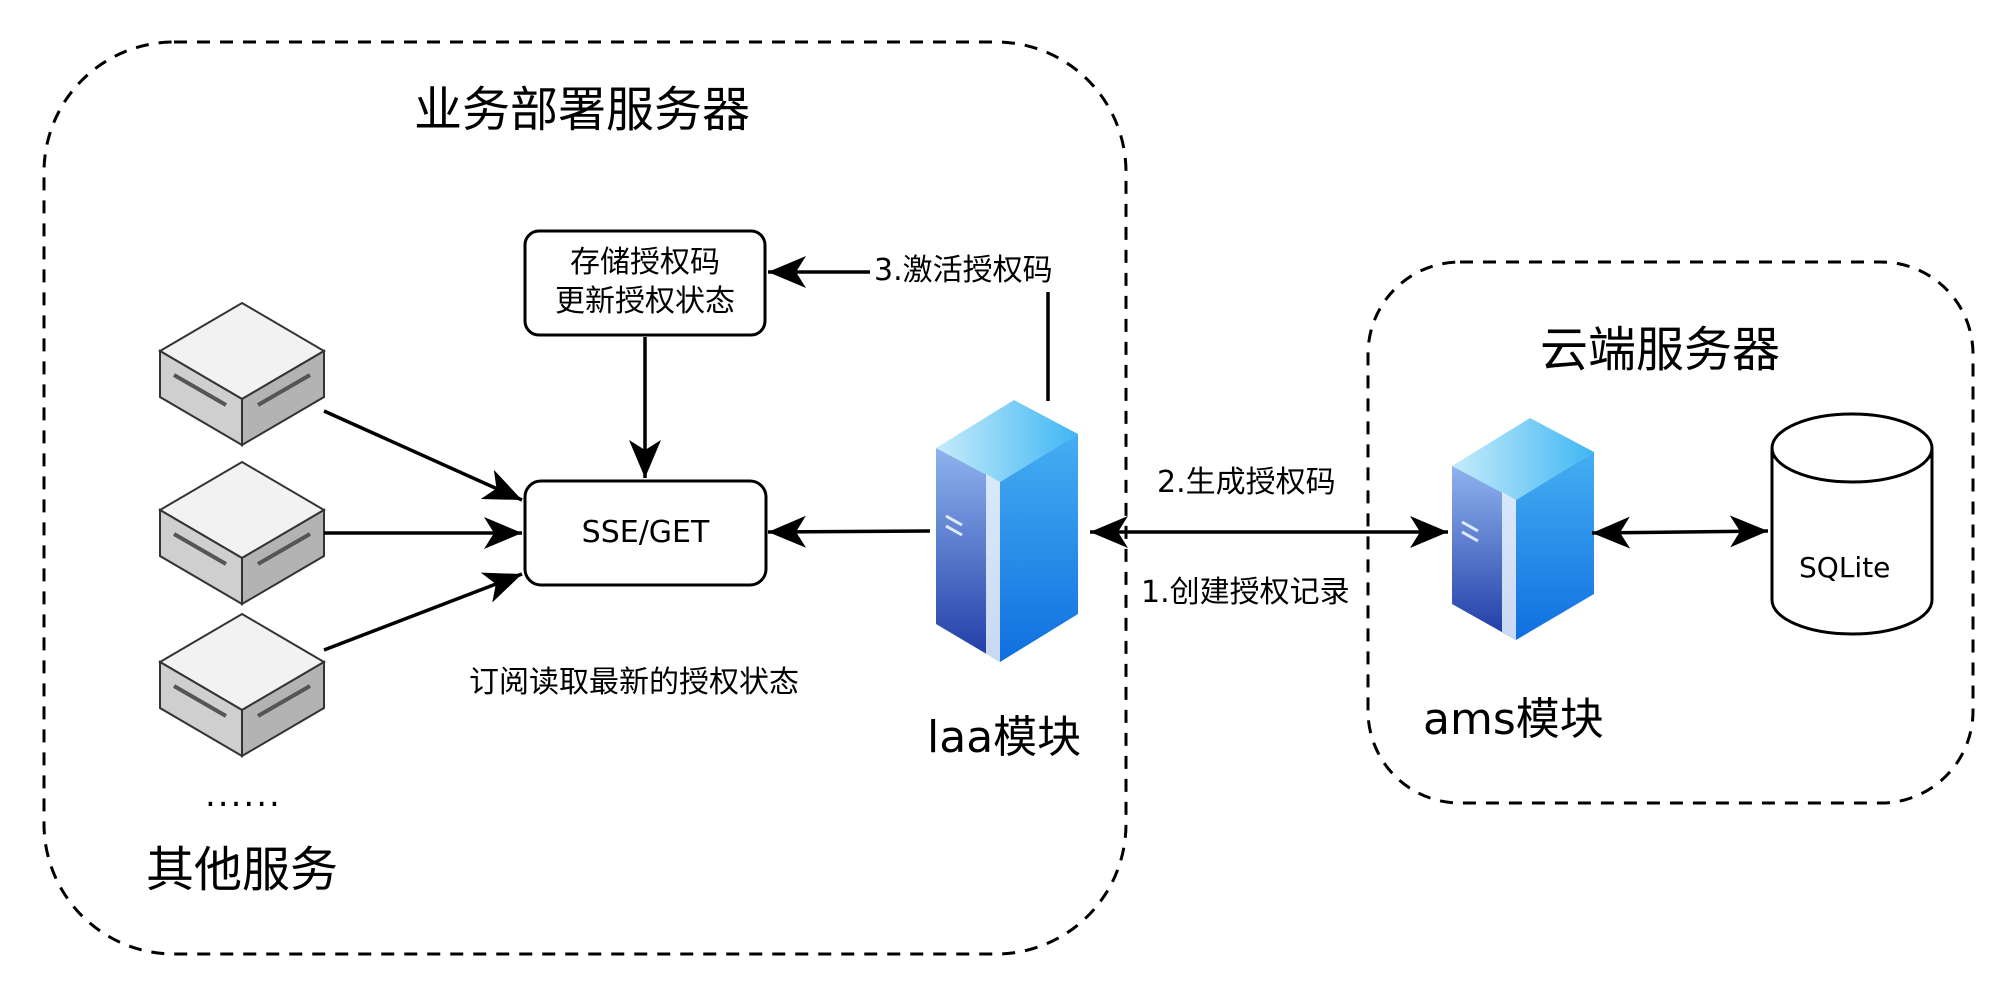 This screenshot has width=2004, height=996. I want to click on sse-get-label: SSE/GET, so click(645, 532).